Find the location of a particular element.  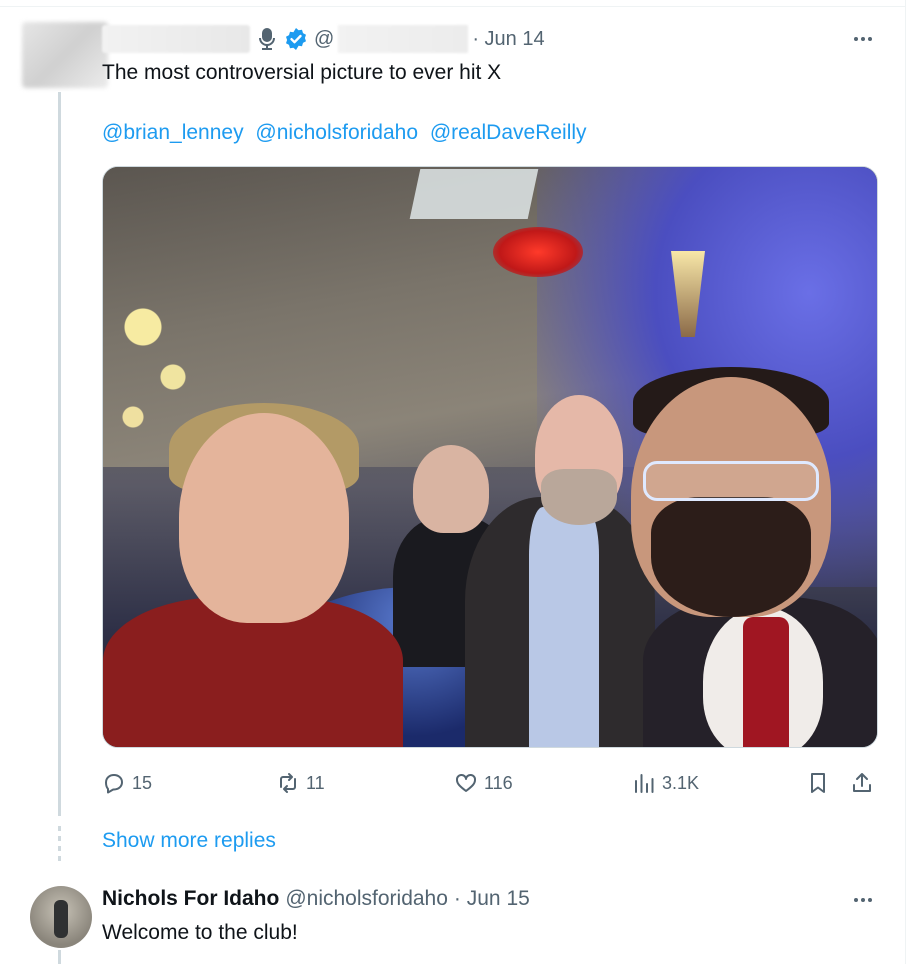

share-button is located at coordinates (862, 783).